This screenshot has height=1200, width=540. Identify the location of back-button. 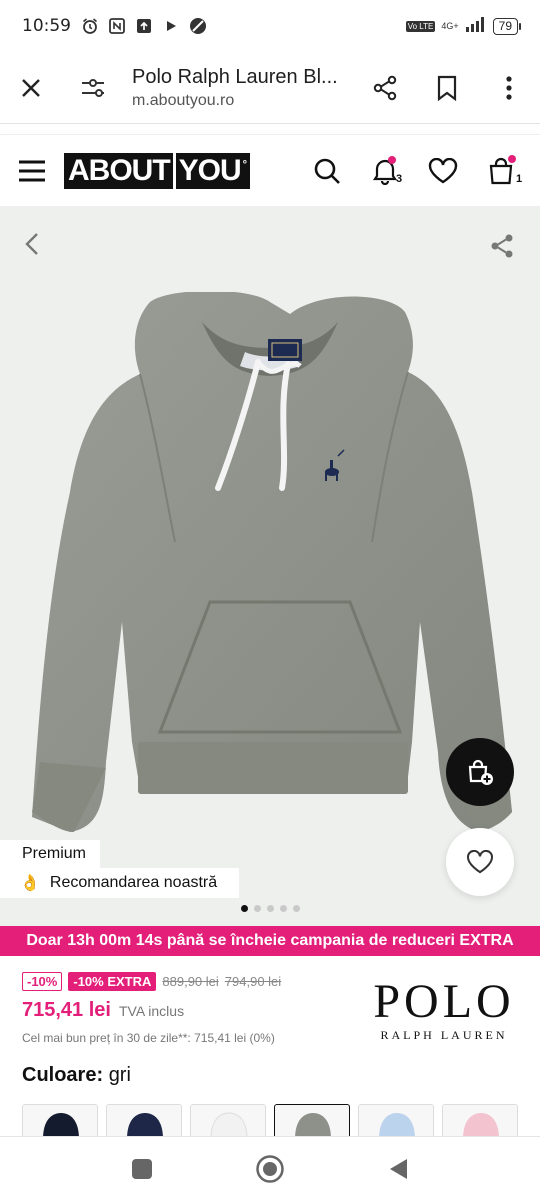
(398, 1169).